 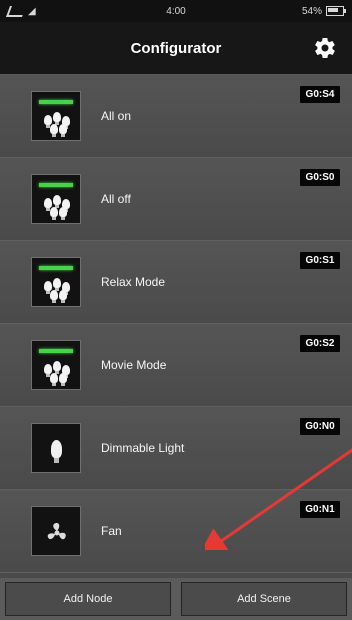 What do you see at coordinates (56, 451) in the screenshot?
I see `dimmable-bulb-icon` at bounding box center [56, 451].